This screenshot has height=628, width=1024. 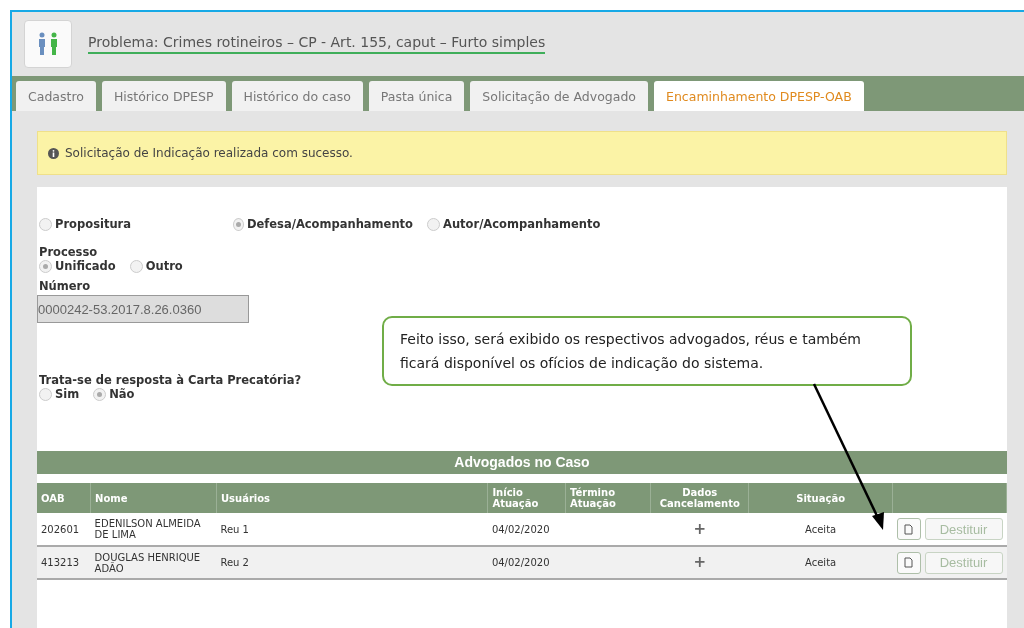 What do you see at coordinates (48, 44) in the screenshot?
I see `people-icon` at bounding box center [48, 44].